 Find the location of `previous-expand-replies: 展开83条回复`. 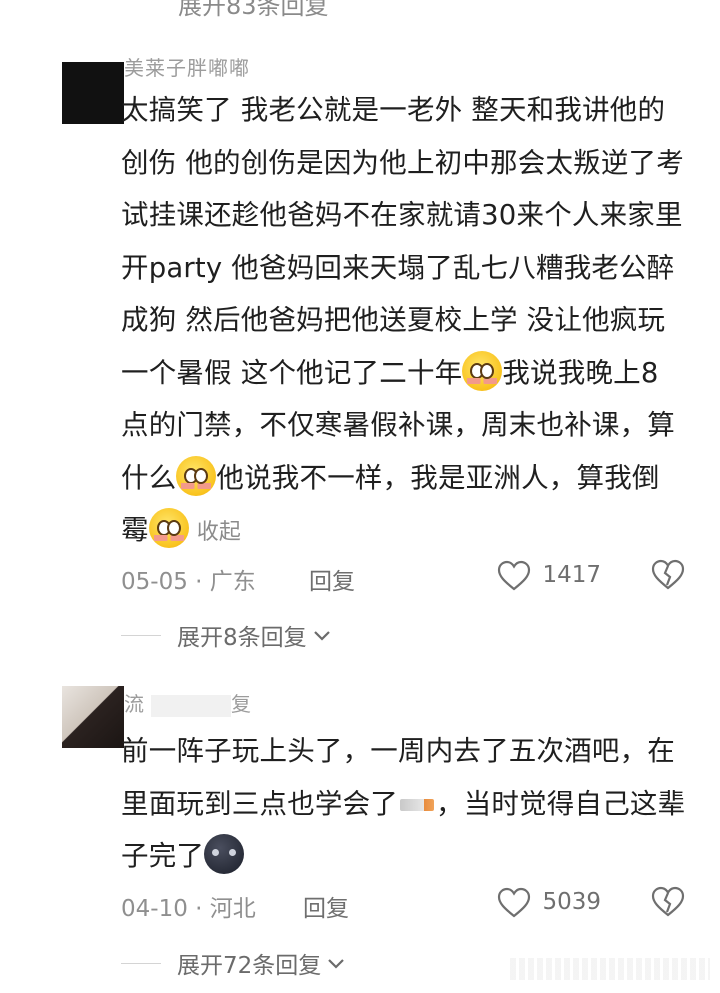

previous-expand-replies: 展开83条回复 is located at coordinates (253, 10).